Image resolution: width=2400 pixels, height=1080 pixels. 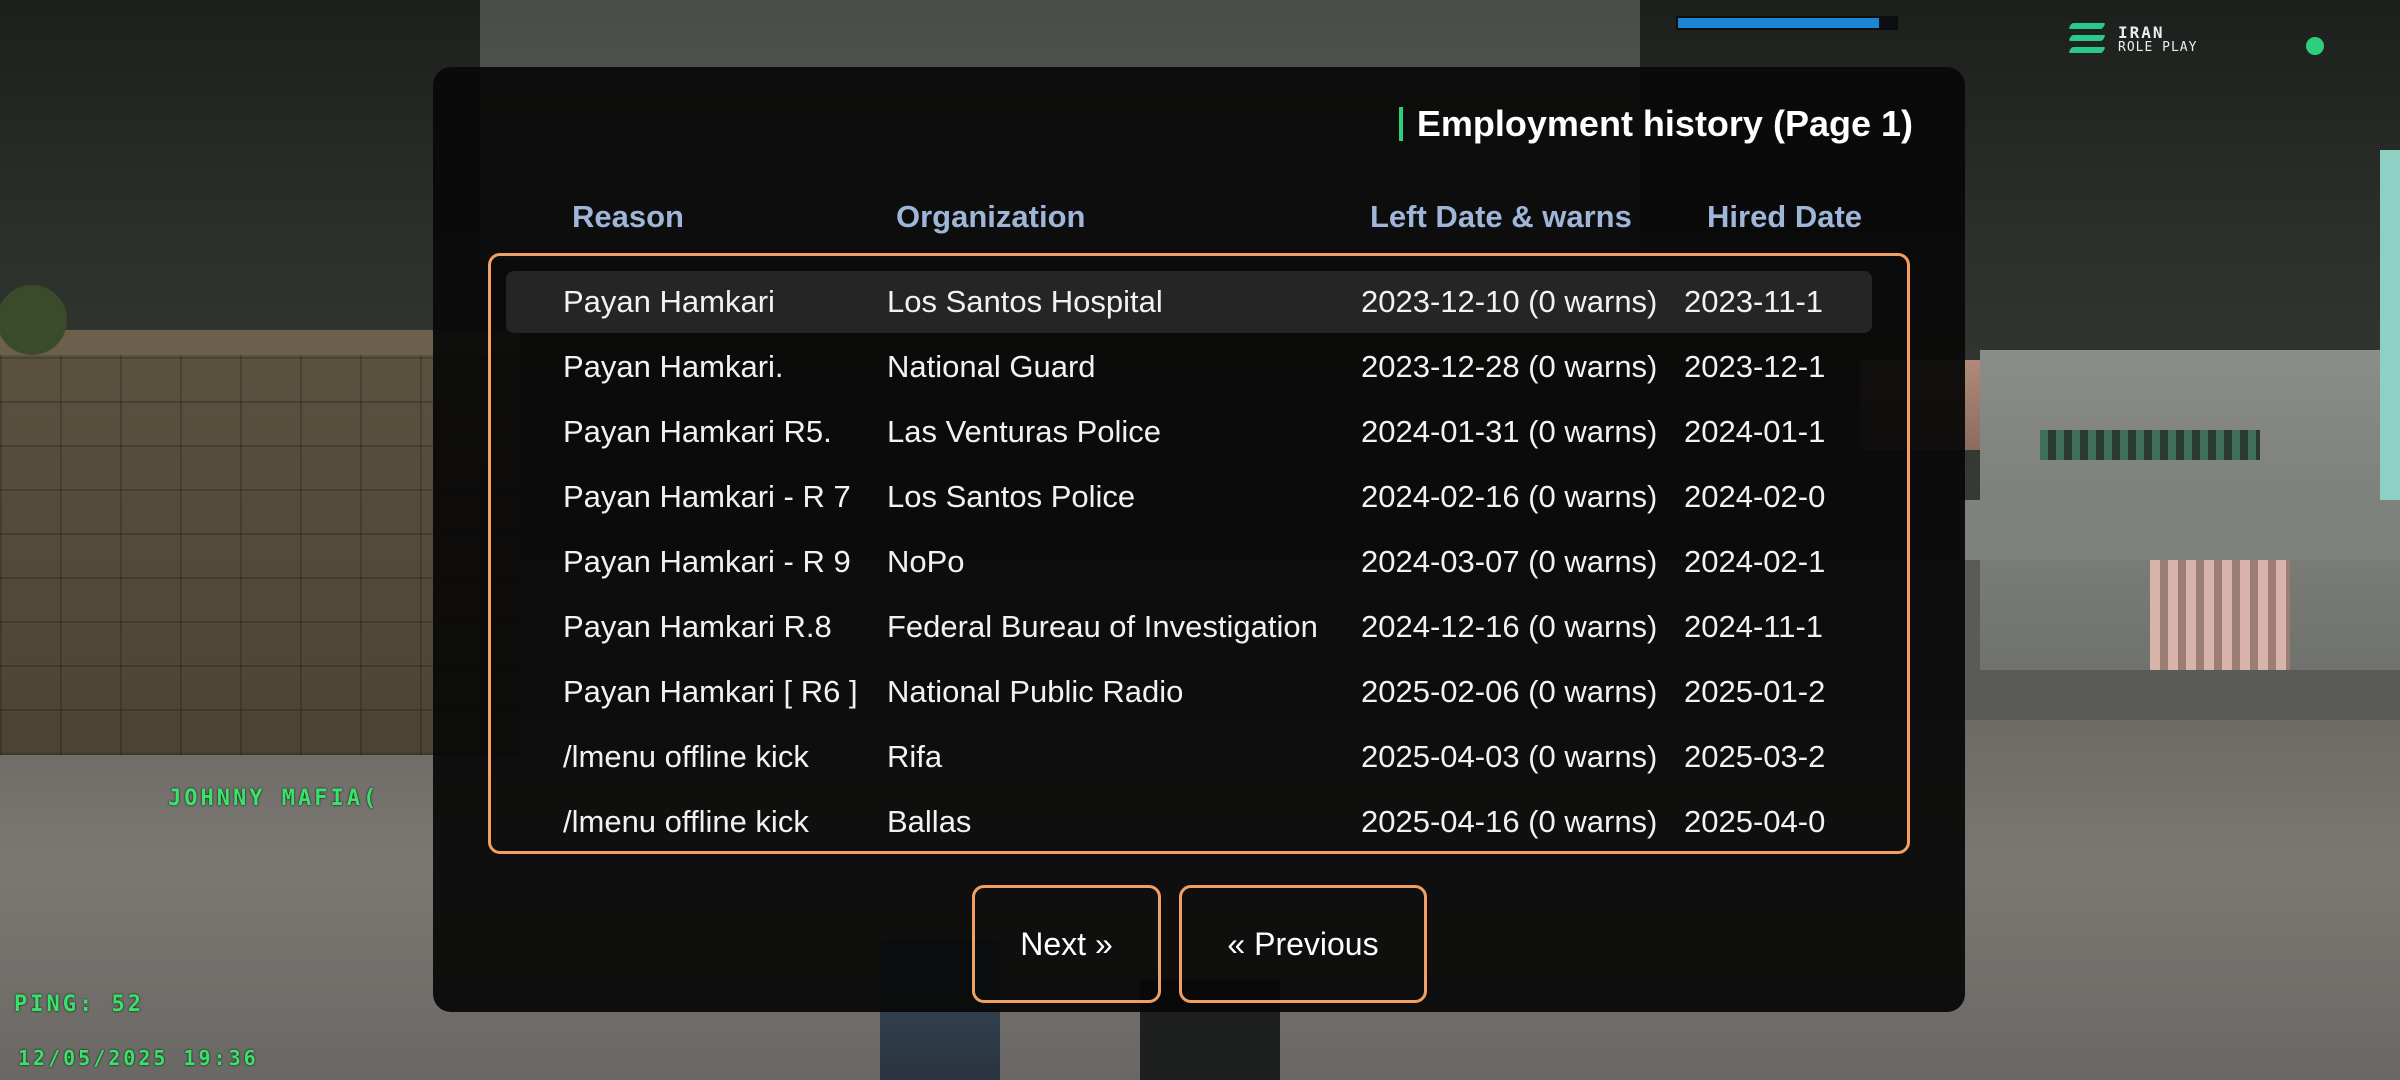 I want to click on cell-hired-date: 2025-01-2, so click(x=1755, y=691).